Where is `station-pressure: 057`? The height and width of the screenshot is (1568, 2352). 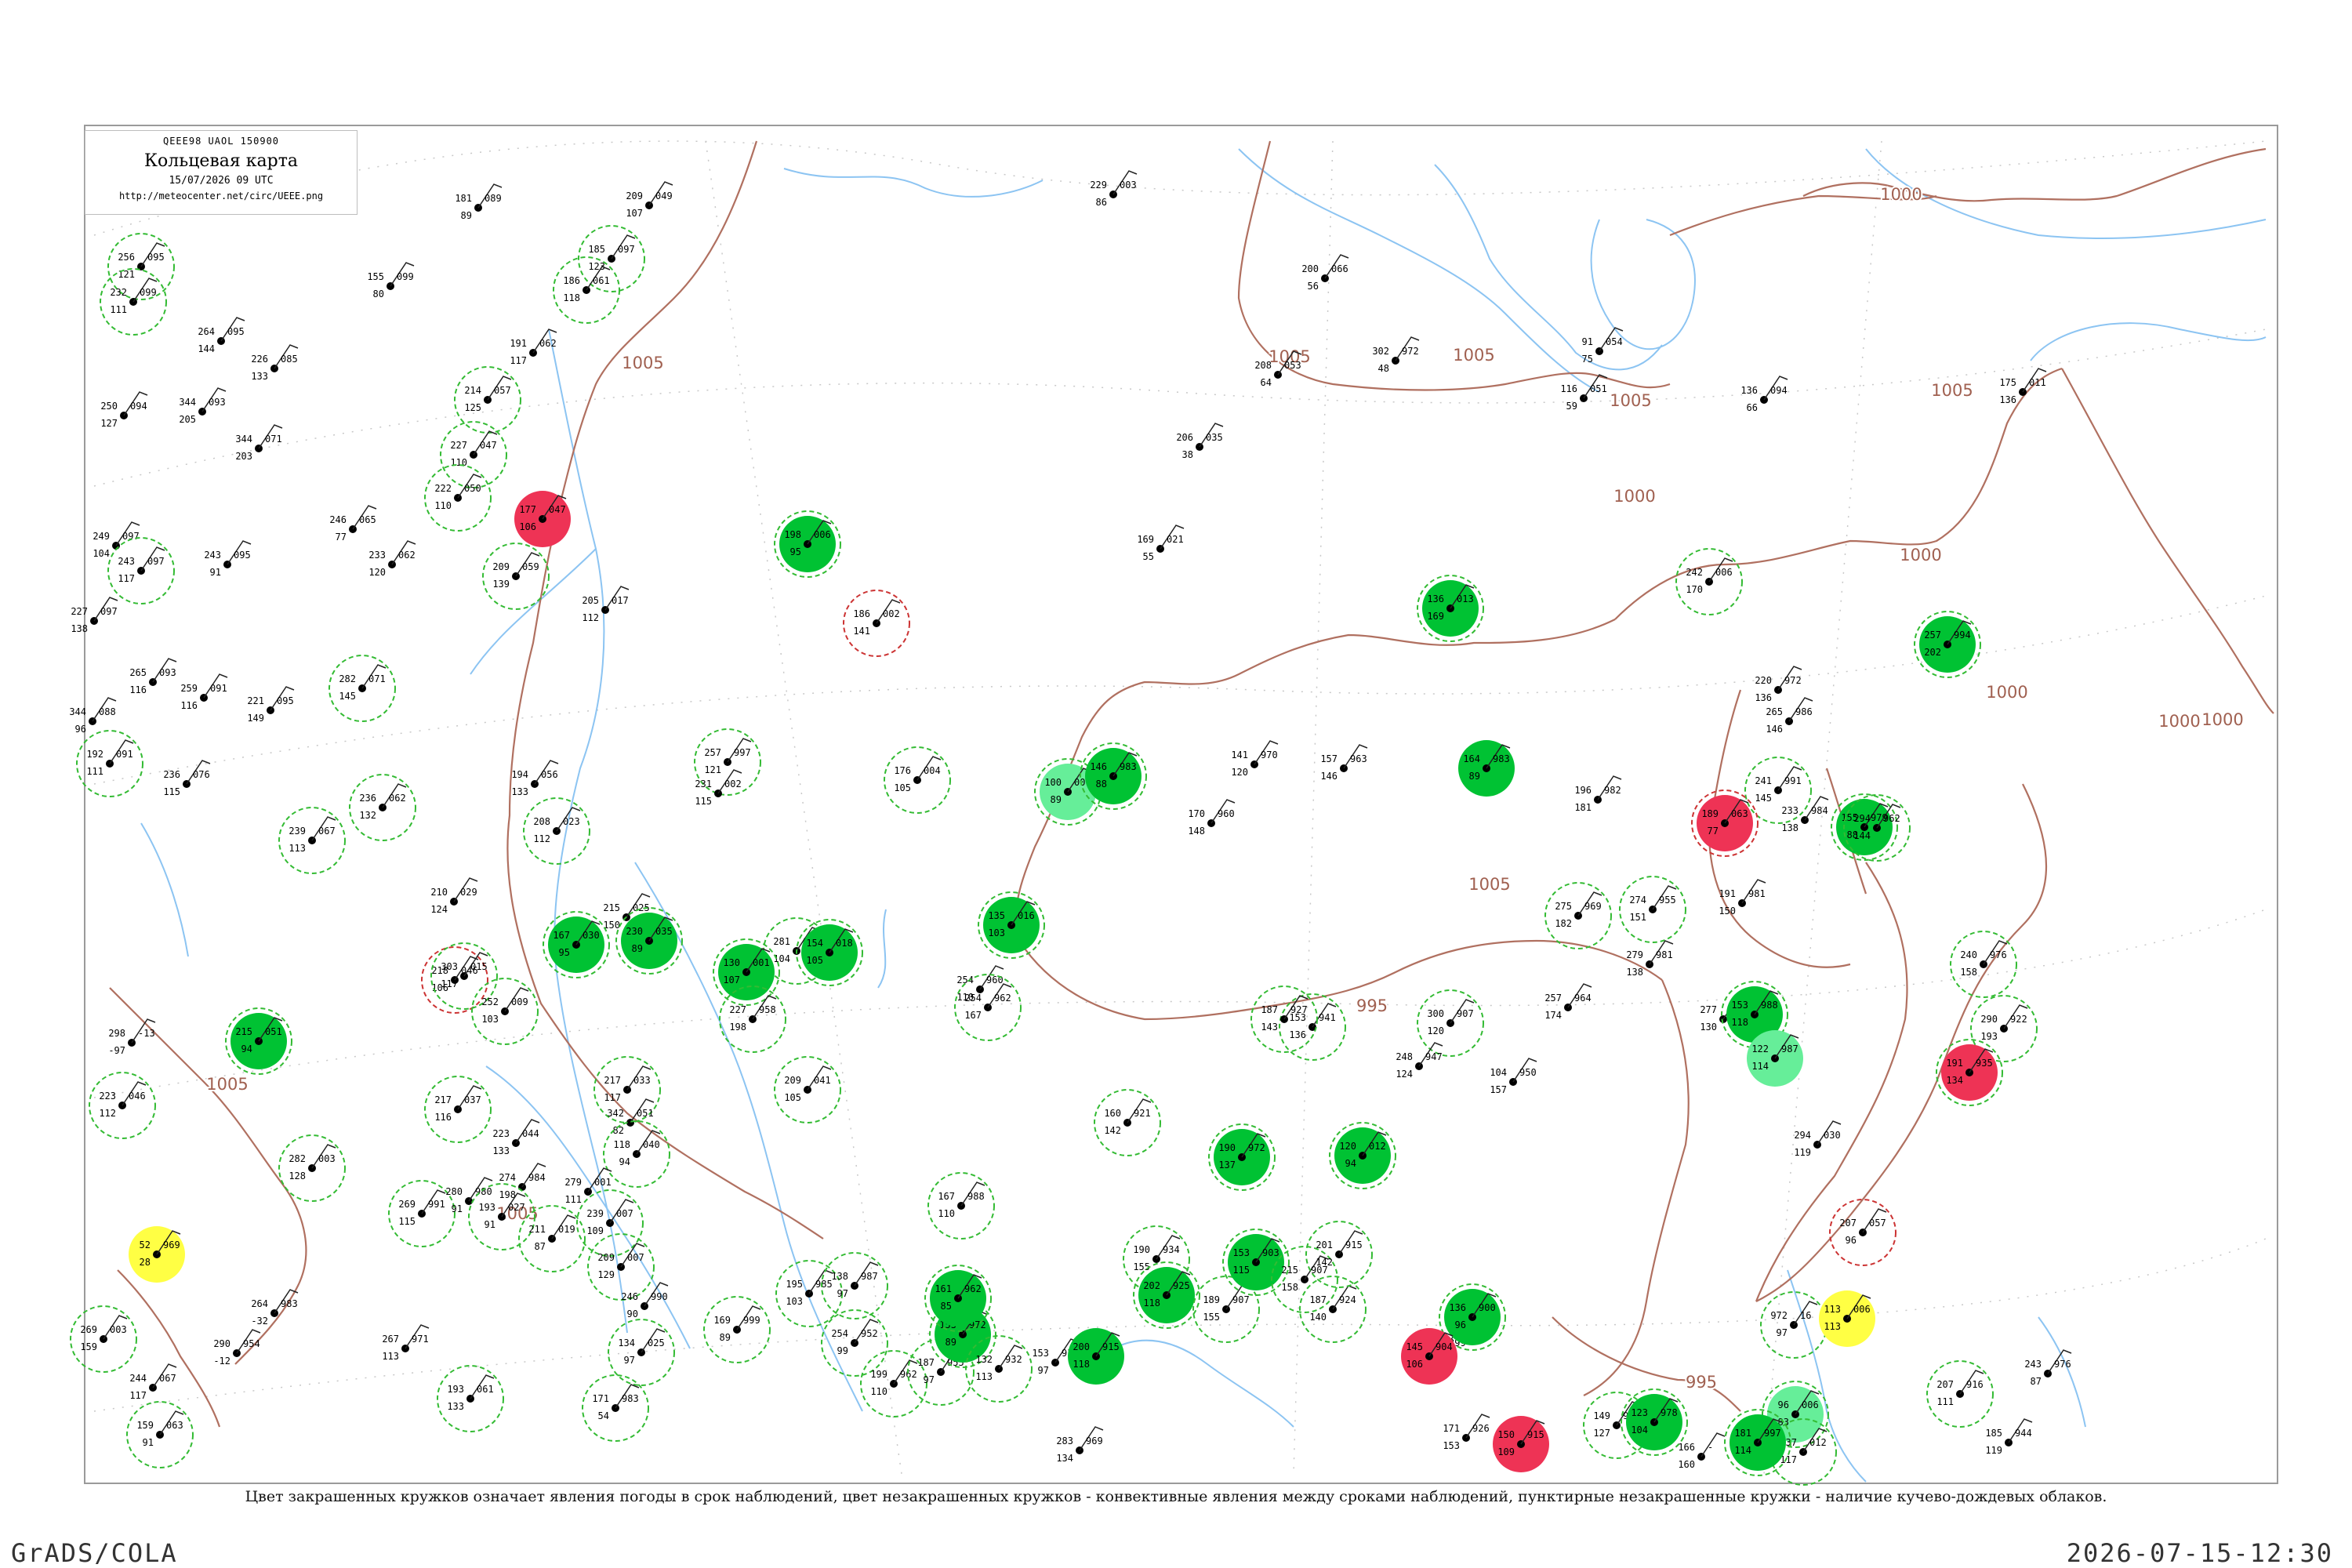
station-pressure: 057 is located at coordinates (1877, 1223).